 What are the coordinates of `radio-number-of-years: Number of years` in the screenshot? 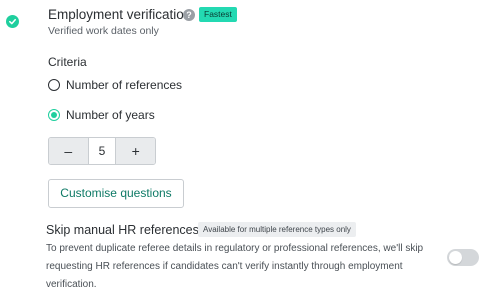 It's located at (101, 115).